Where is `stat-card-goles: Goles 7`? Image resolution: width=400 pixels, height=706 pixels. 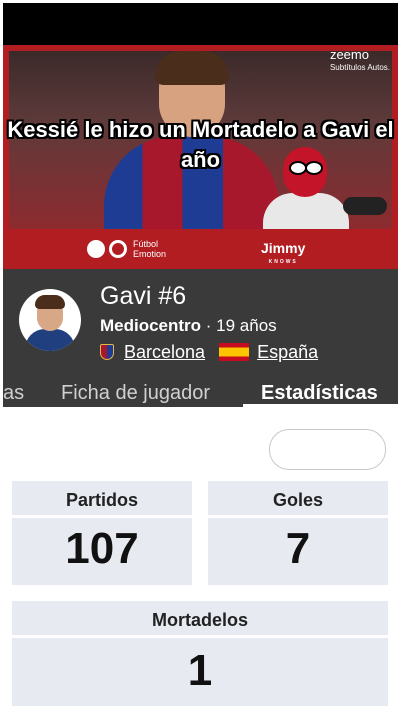
stat-card-goles: Goles 7 is located at coordinates (298, 533).